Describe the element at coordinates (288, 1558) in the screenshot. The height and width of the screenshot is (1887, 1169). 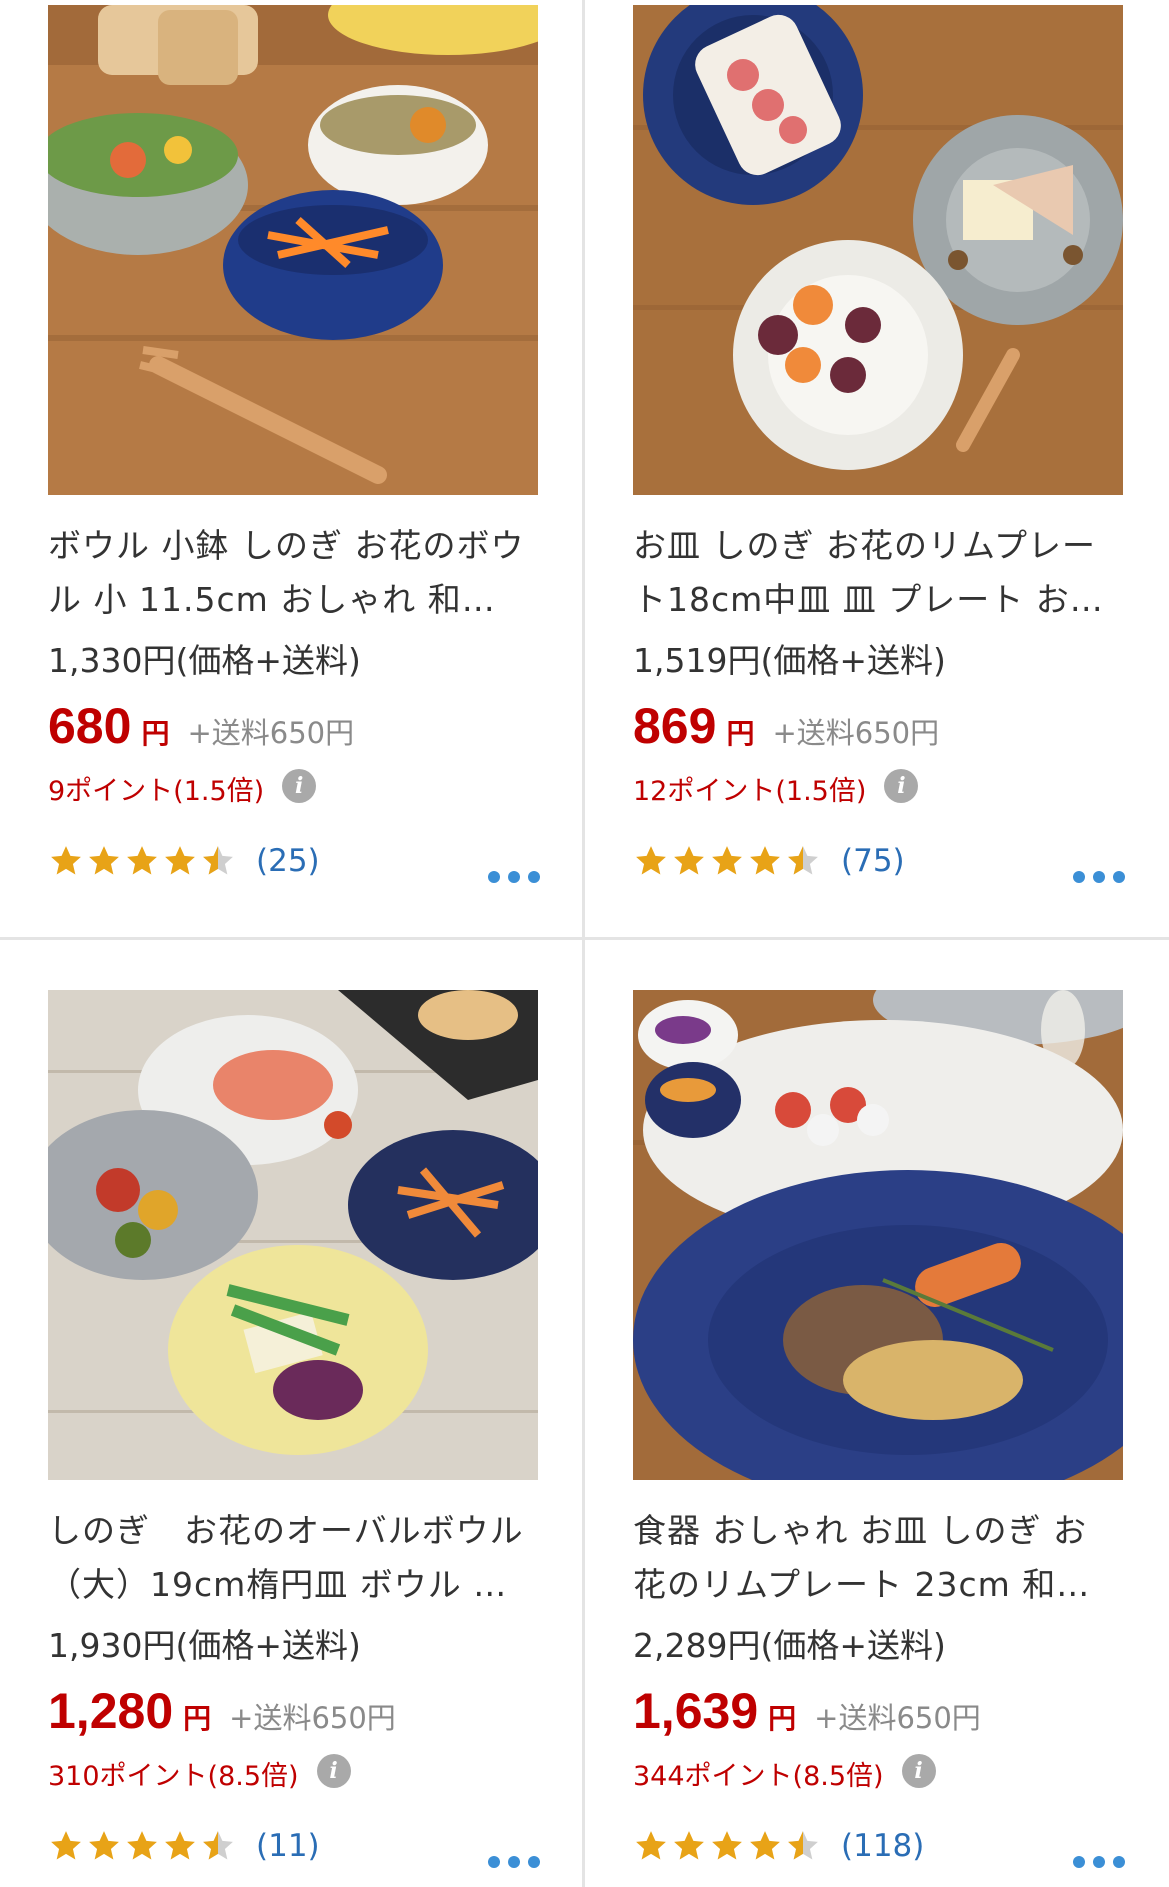
I see `product-title: しのぎ お花のオーバルボウル（大）19cm楕円皿 ボウル おしゃれ` at that location.